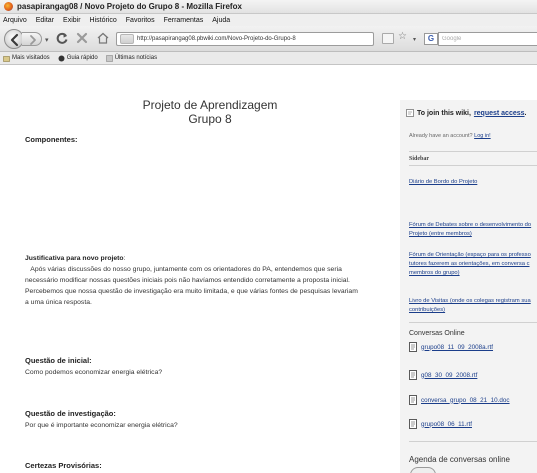 The width and height of the screenshot is (537, 473). I want to click on agenda-heading: Agenda de conversas online, so click(459, 459).